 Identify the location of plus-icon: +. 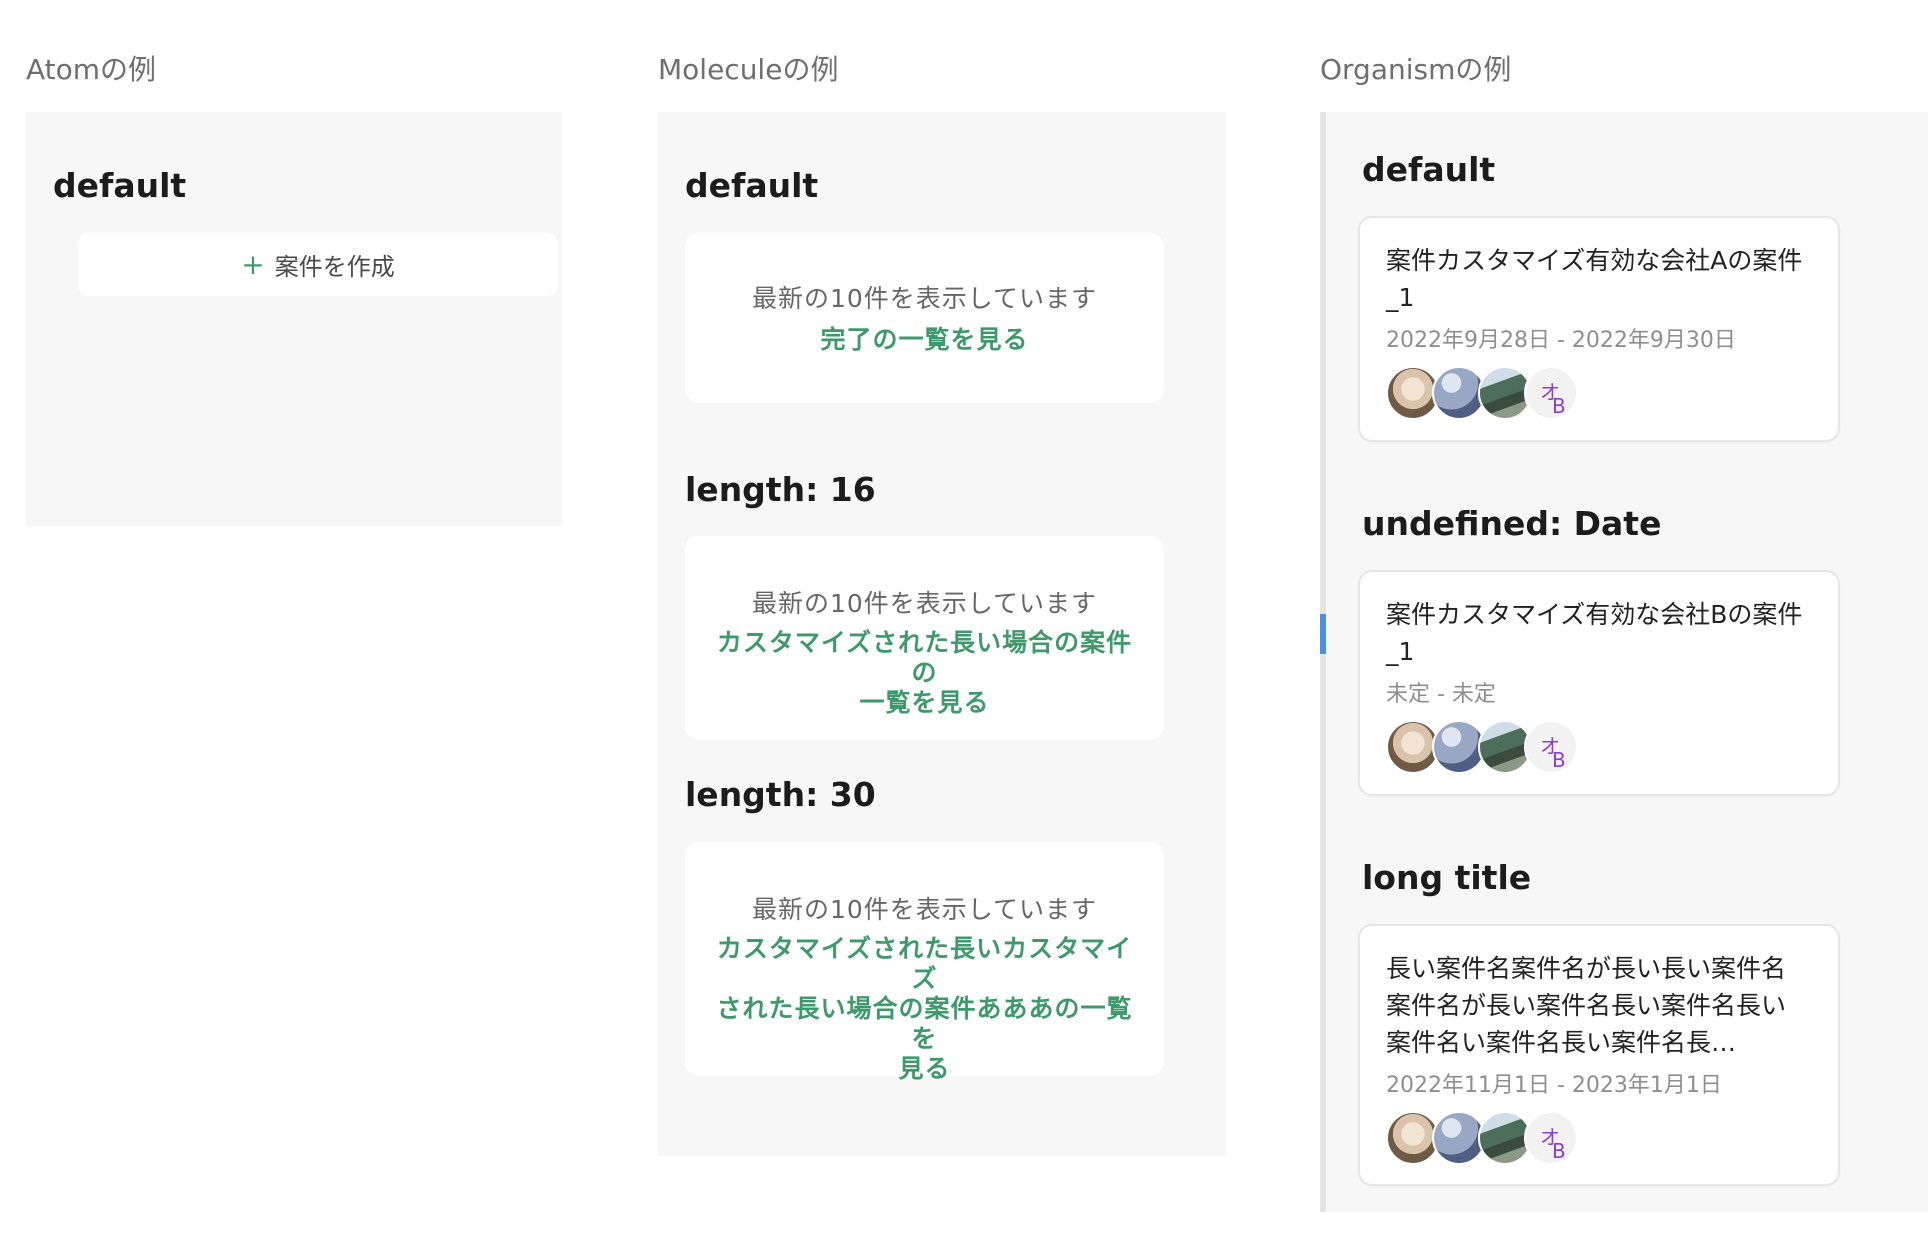
(253, 264).